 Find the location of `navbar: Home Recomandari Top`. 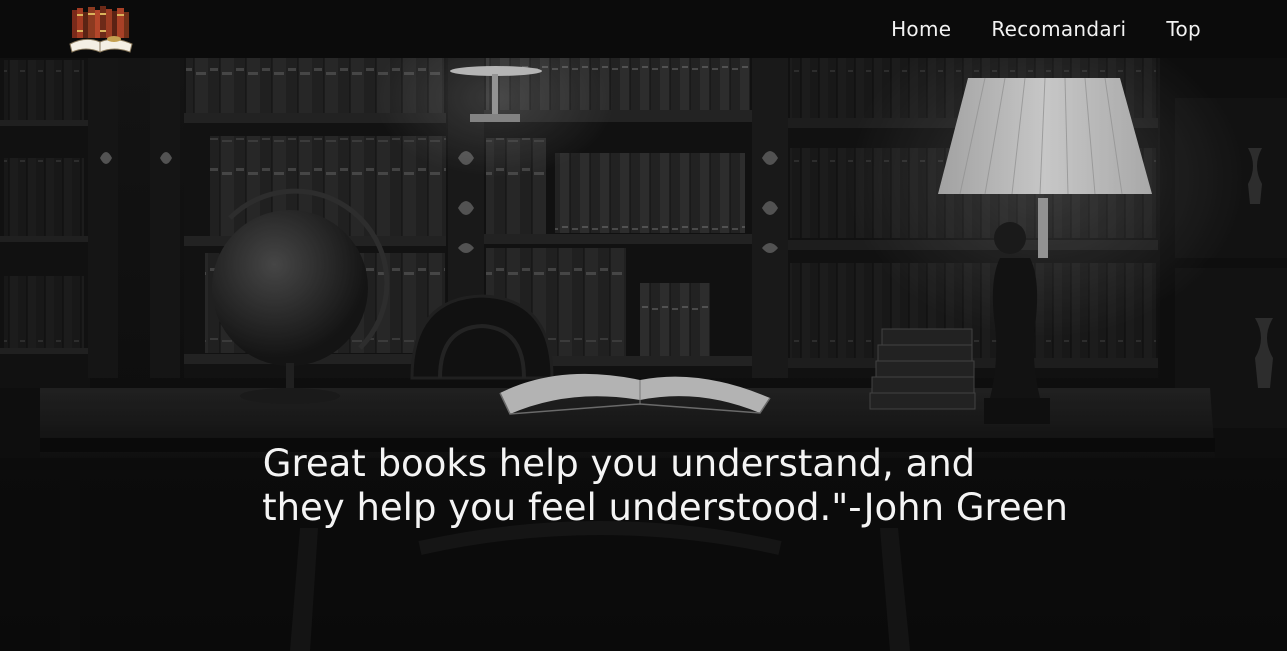

navbar: Home Recomandari Top is located at coordinates (643, 29).